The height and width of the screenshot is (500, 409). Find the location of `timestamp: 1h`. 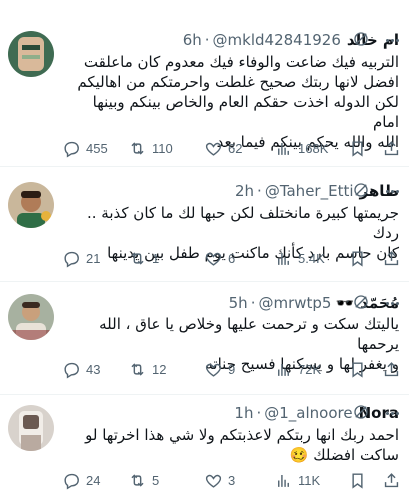

timestamp: 1h is located at coordinates (243, 413).